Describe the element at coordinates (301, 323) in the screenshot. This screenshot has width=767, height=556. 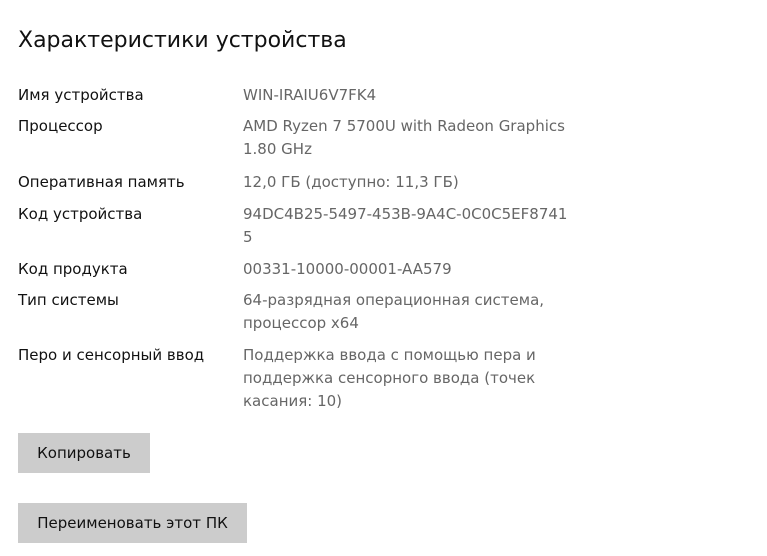
I see `spec-value-line: процессор x64` at that location.